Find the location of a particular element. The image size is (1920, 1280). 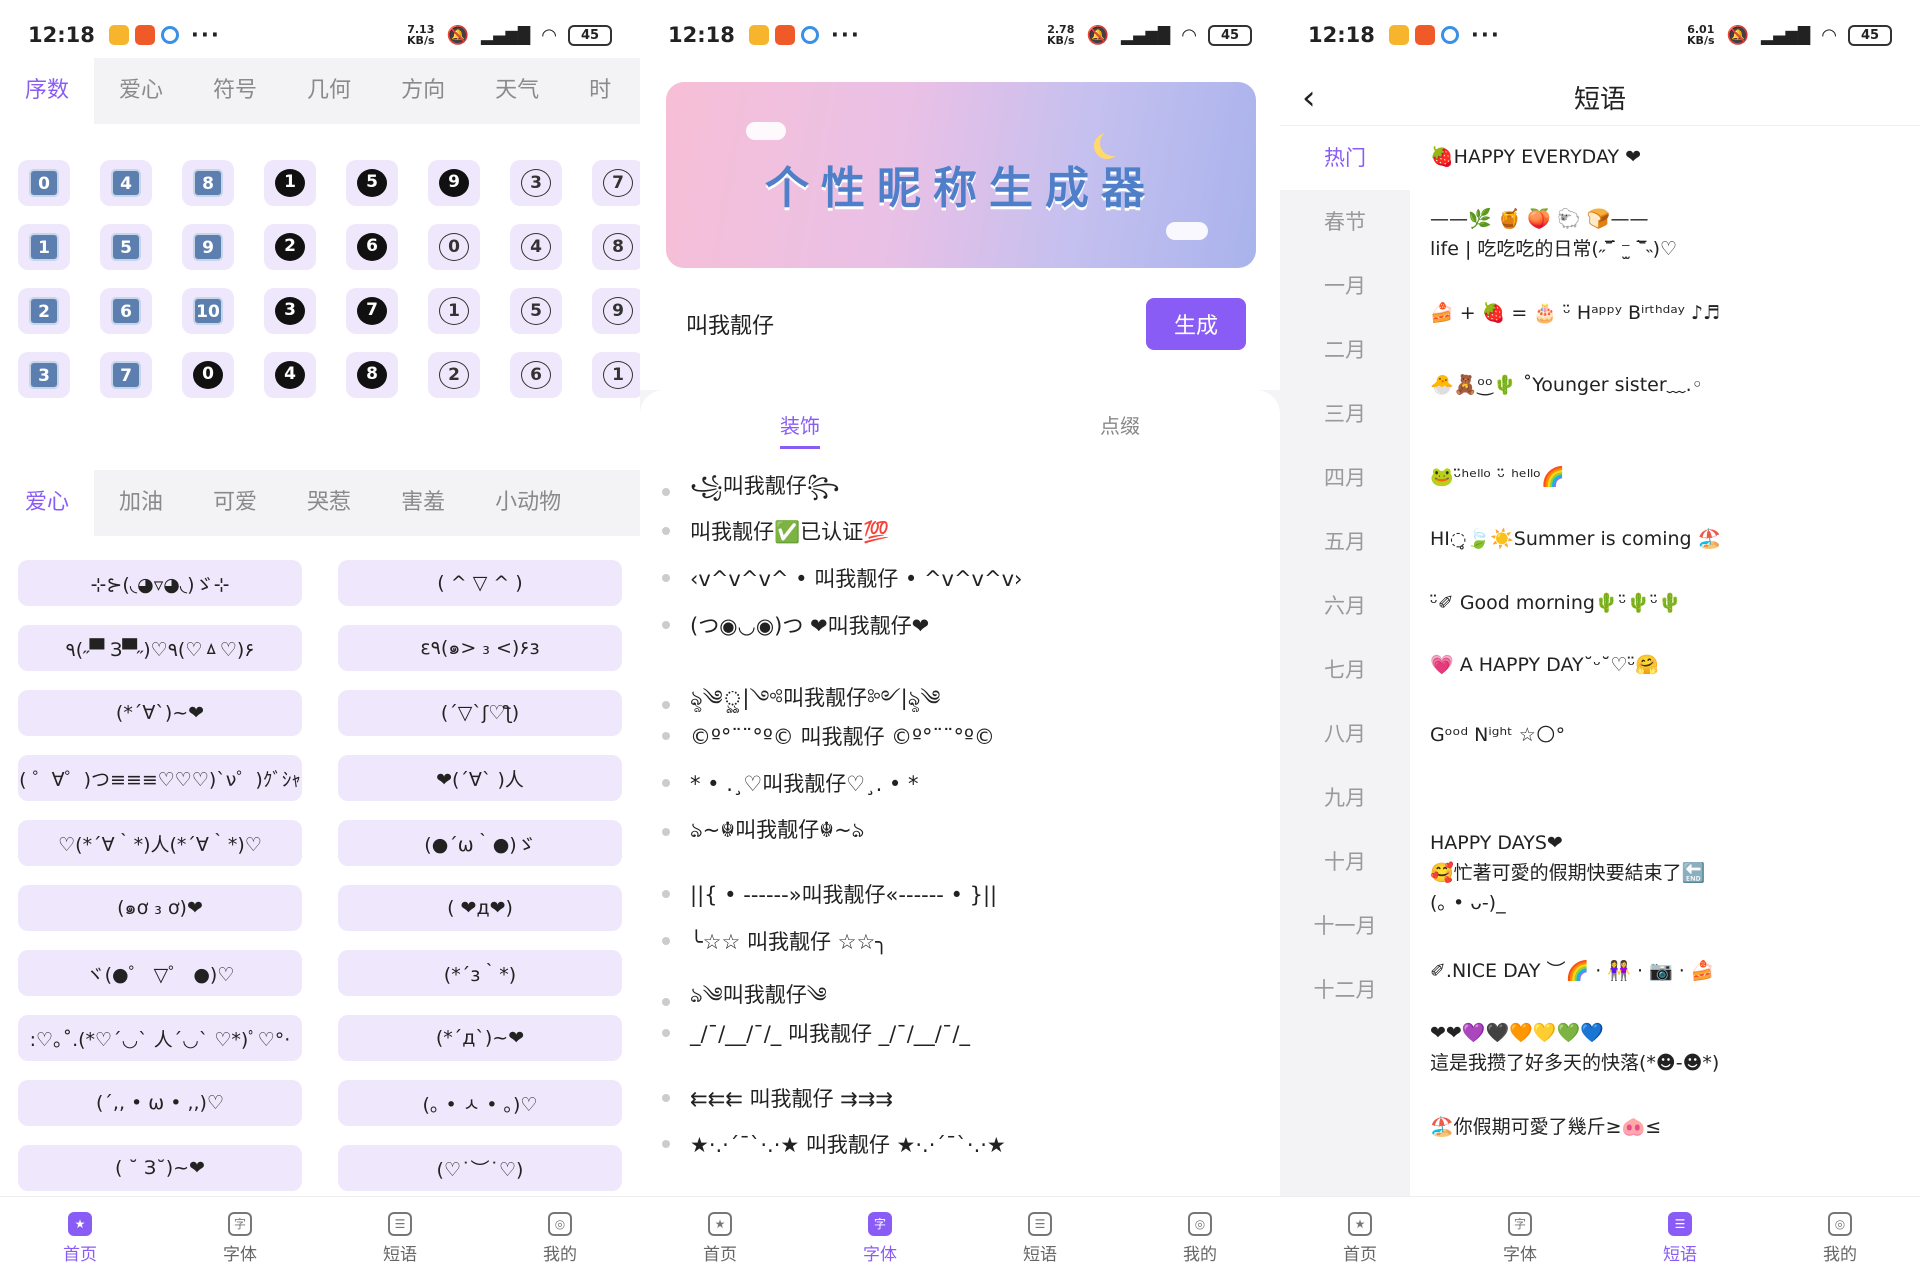

phrase-item: 🏖️你假期可愛了幾斤≥🐽≤ is located at coordinates (1670, 1127).